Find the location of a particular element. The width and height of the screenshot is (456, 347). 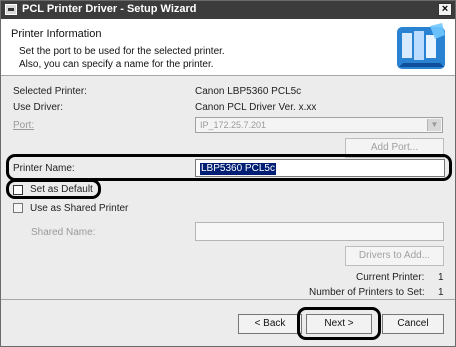

close-button: × is located at coordinates (445, 9).